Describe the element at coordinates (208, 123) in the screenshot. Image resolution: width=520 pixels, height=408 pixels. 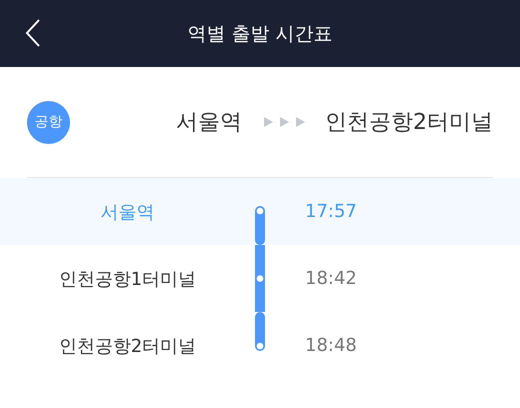
I see `origin-station: 서울역` at that location.